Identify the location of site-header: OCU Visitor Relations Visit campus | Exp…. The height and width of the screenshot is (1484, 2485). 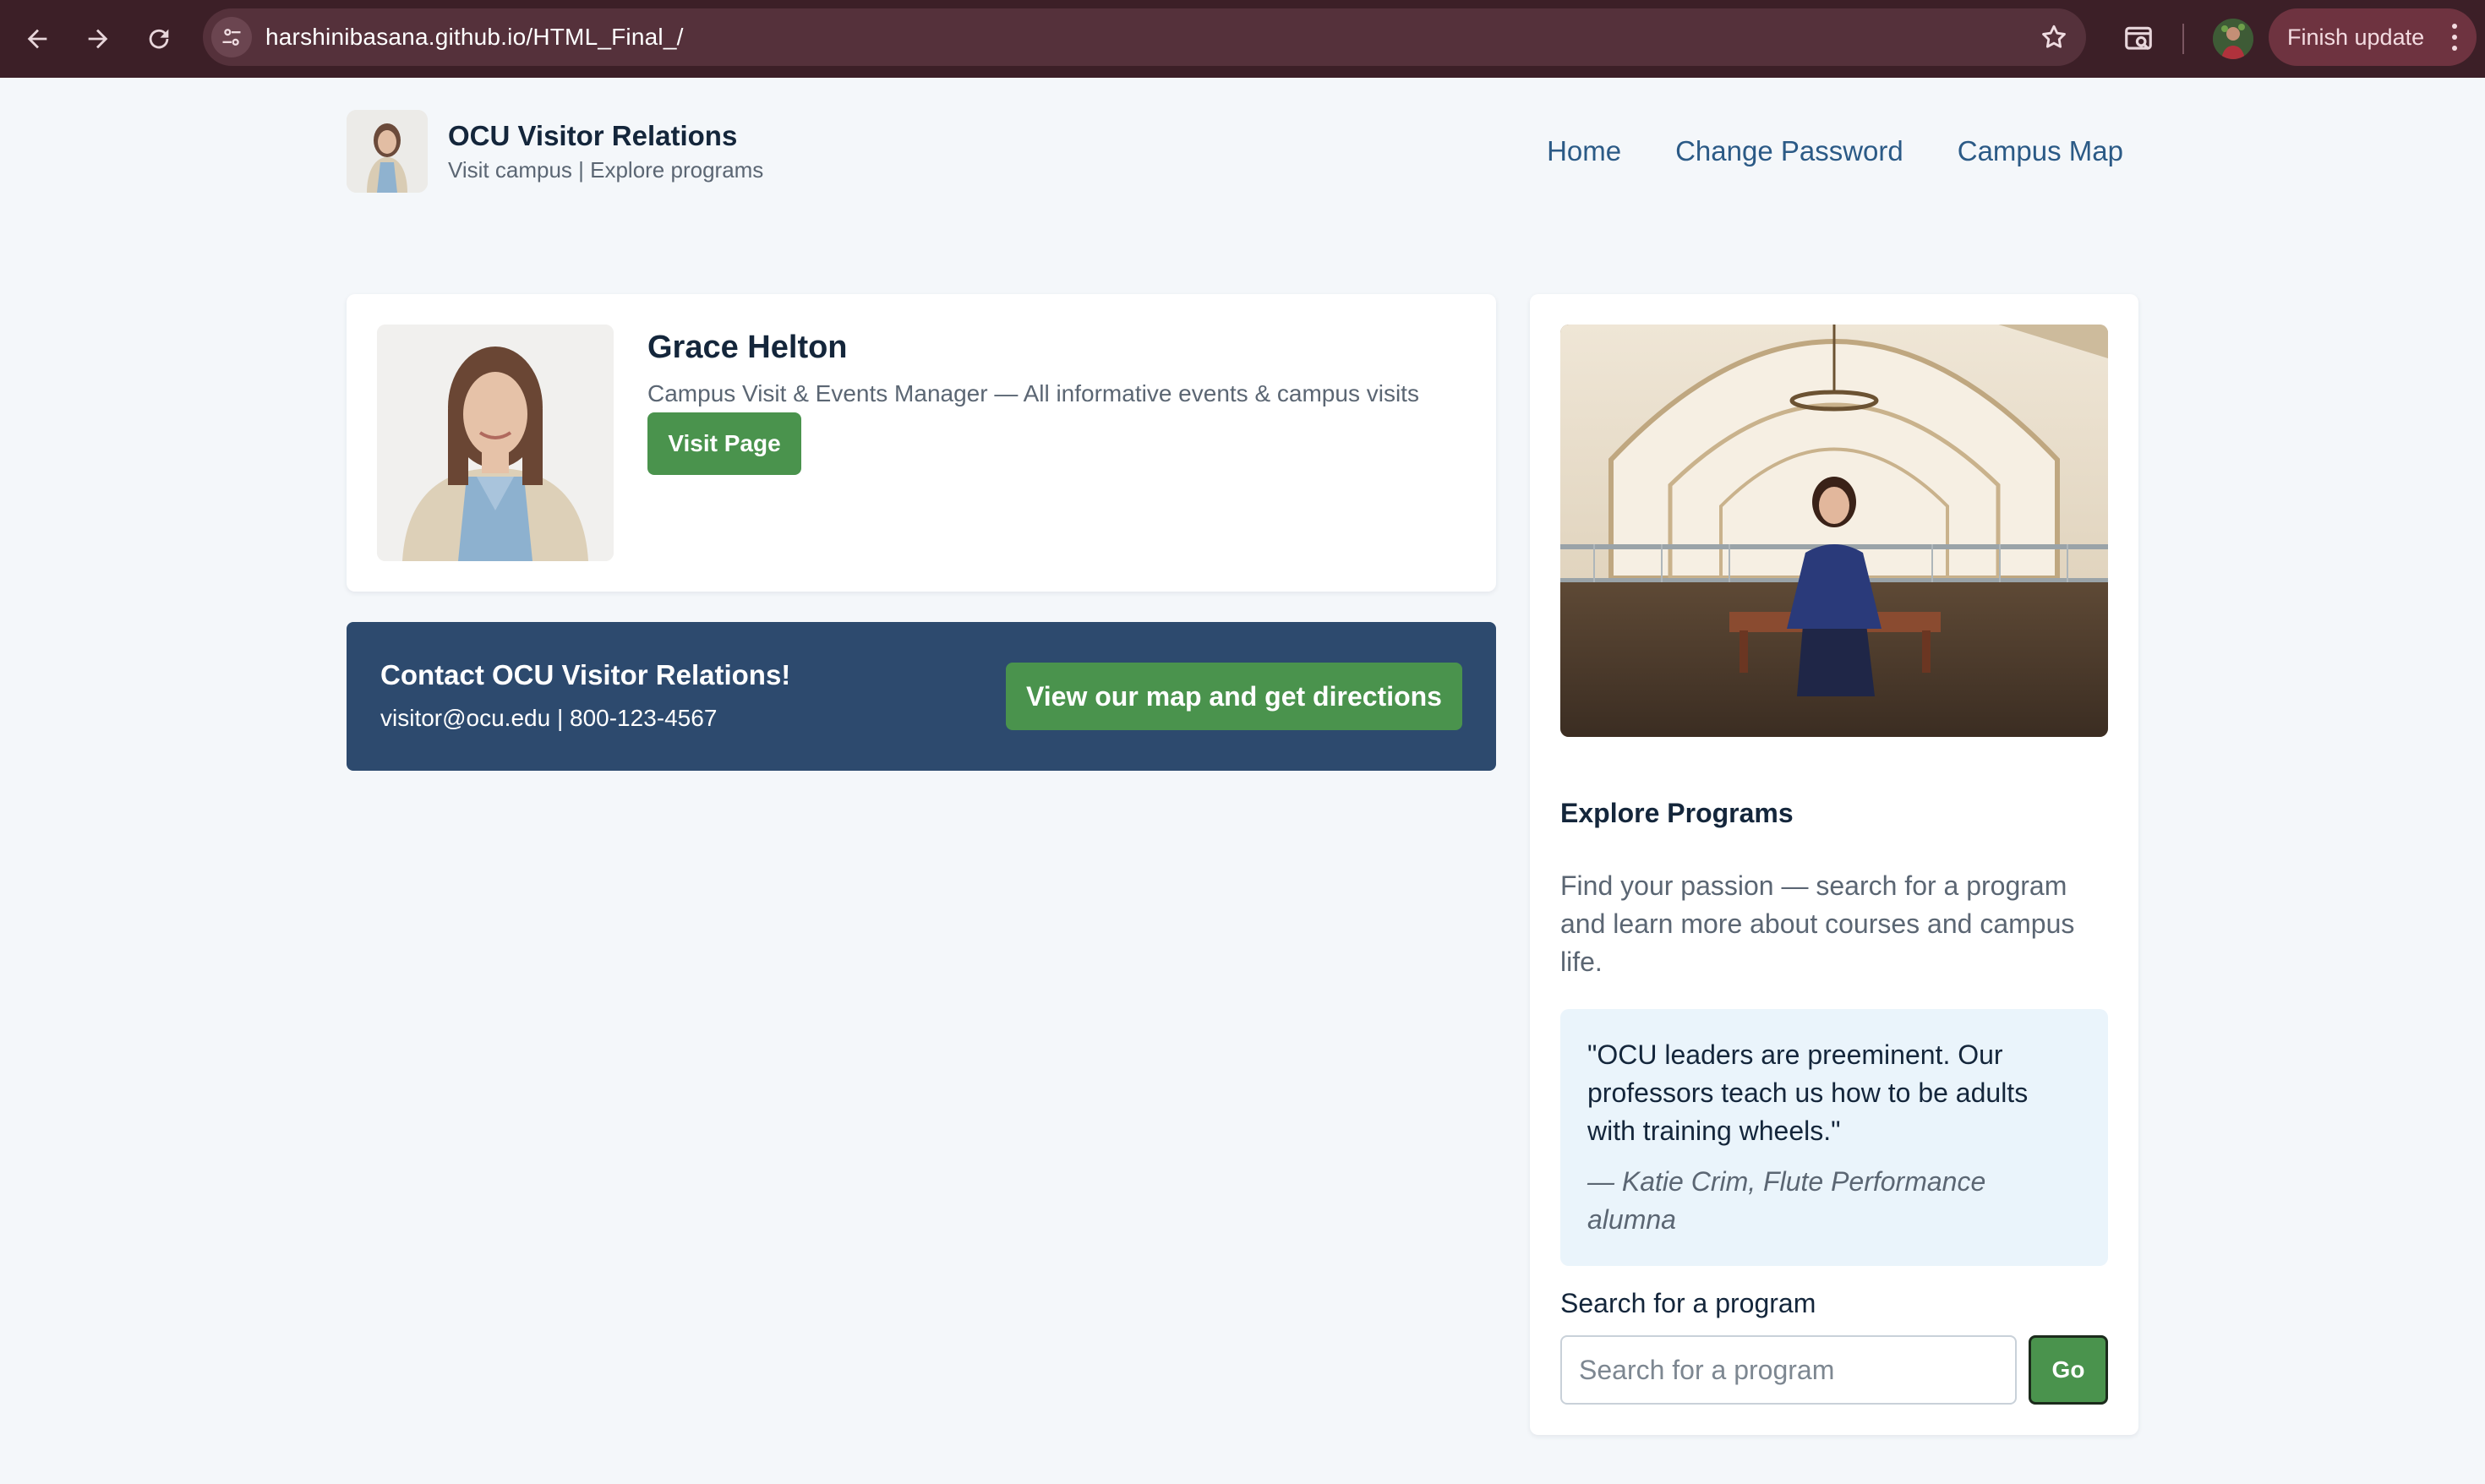
(1235, 152).